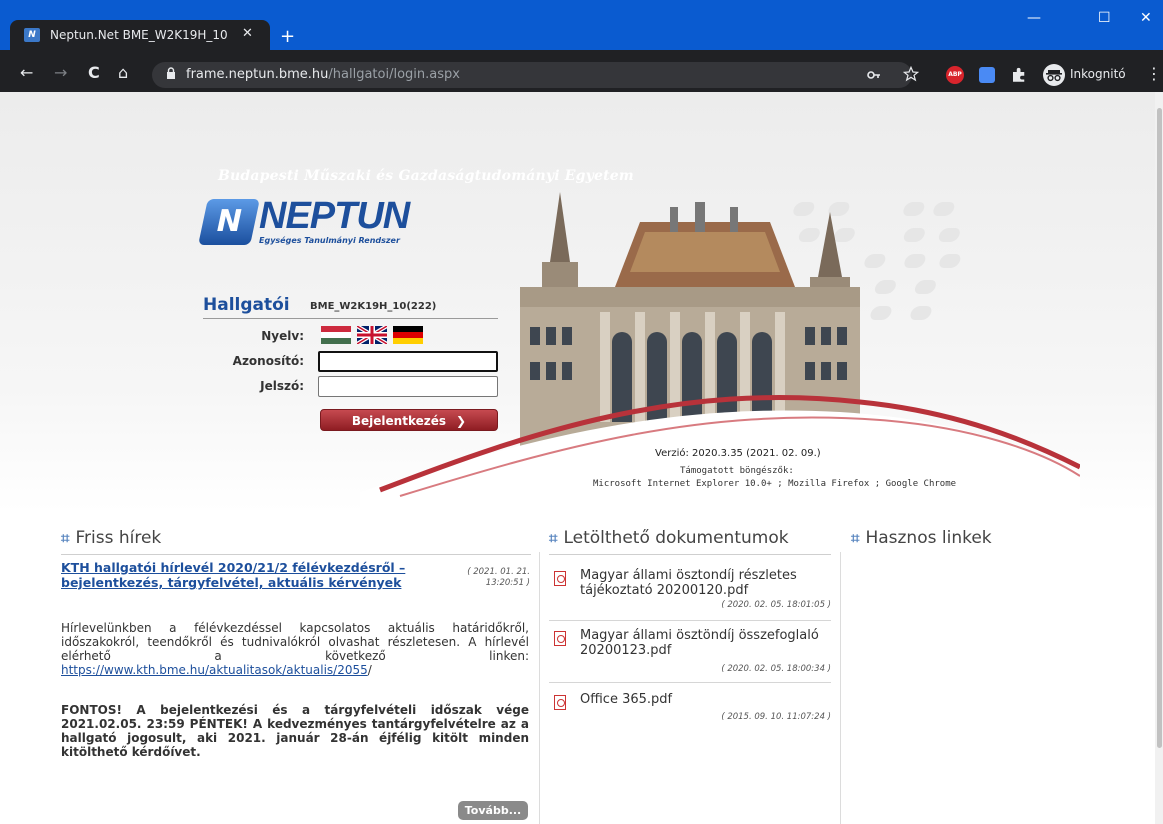 The height and width of the screenshot is (824, 1163). What do you see at coordinates (329, 240) in the screenshot?
I see `neptun-logo-subtitle: Egységes Tanulmányi Rendszer` at bounding box center [329, 240].